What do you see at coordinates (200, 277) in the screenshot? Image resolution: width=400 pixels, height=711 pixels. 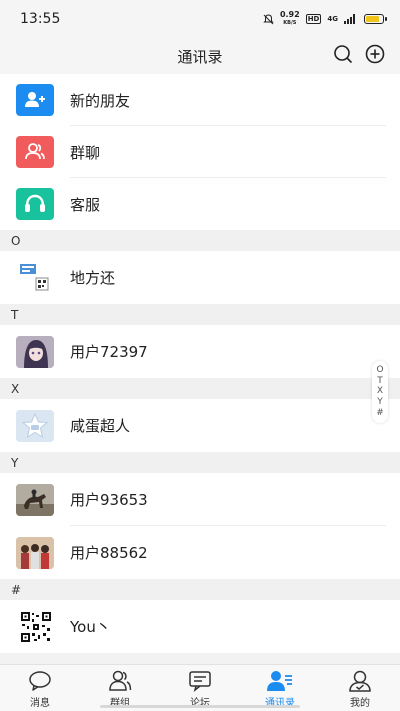 I see `contact-row: 地方还` at bounding box center [200, 277].